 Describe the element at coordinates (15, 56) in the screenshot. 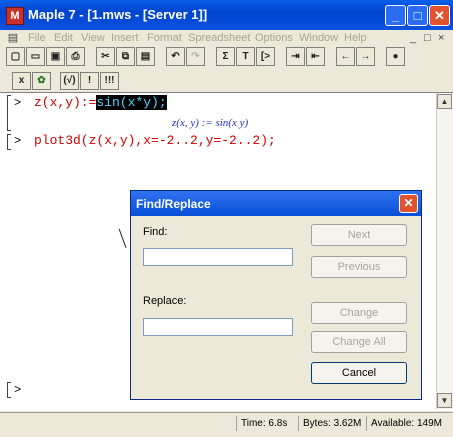

I see `new-file-icon: ▢` at that location.